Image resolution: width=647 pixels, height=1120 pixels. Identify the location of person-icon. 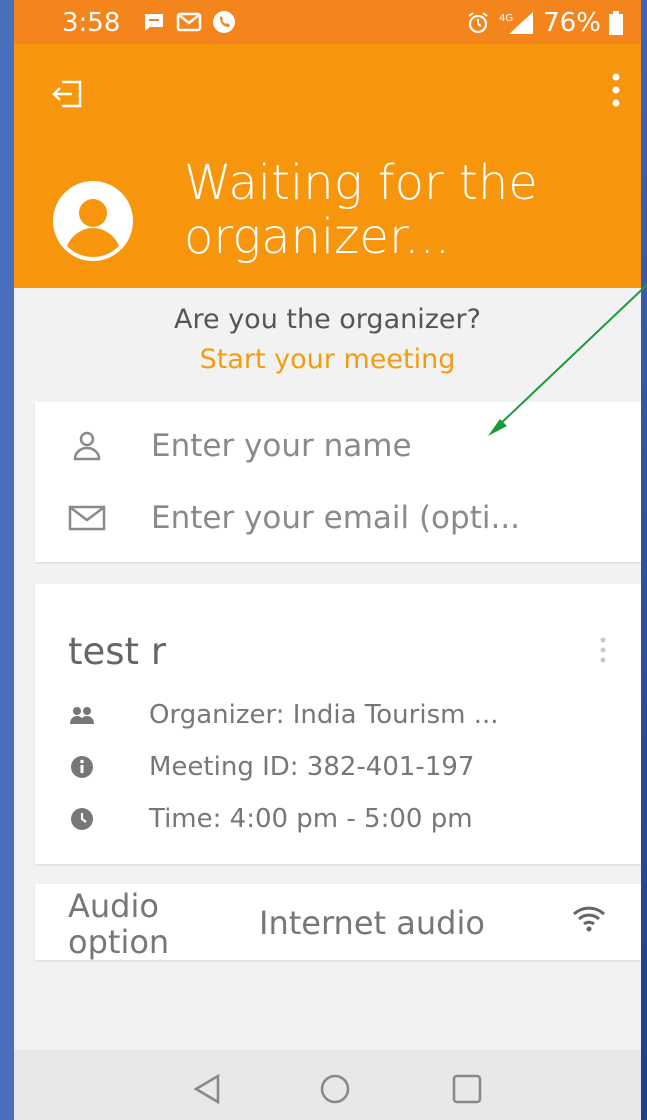
(87, 446).